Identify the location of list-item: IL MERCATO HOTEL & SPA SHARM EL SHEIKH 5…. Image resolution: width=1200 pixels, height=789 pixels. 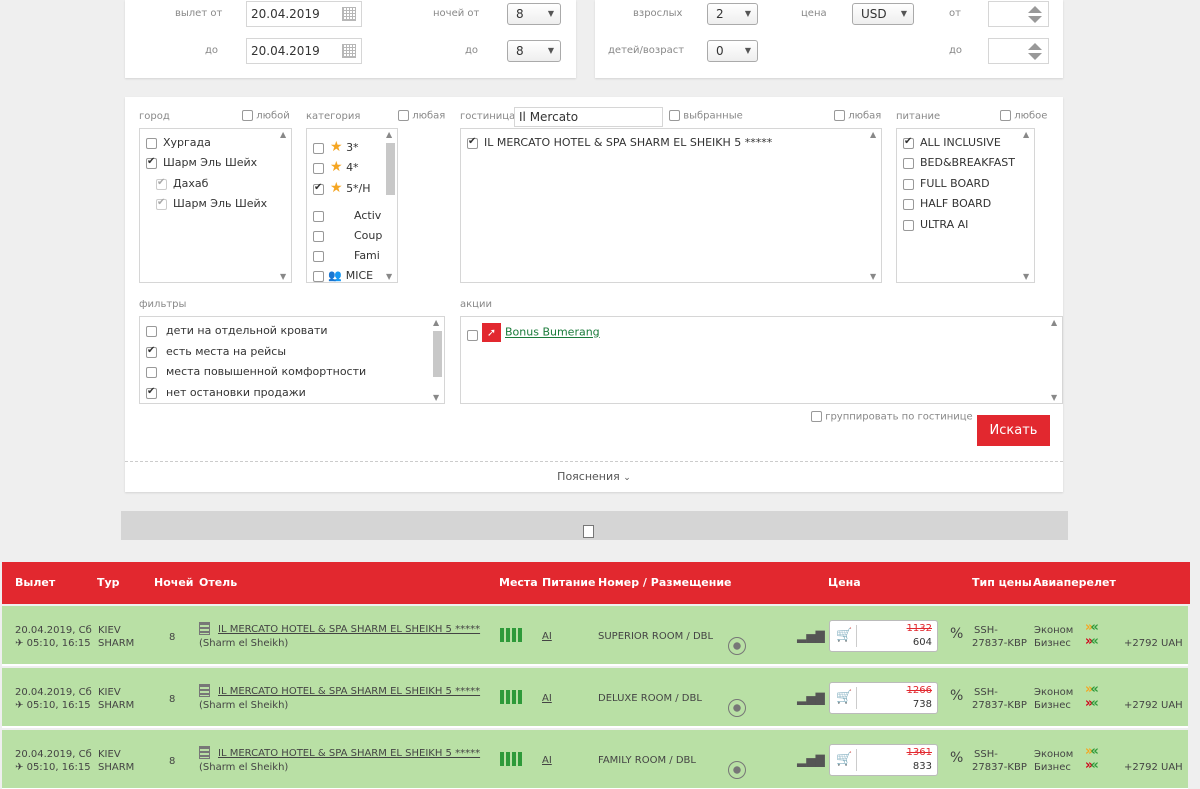
(619, 142).